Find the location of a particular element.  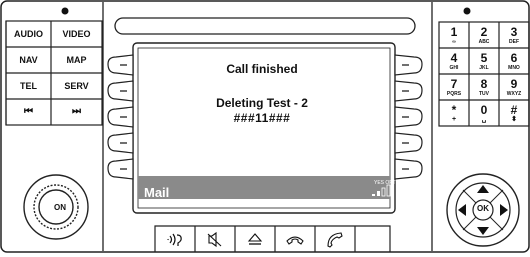

controller-right-button is located at coordinates (504, 210).